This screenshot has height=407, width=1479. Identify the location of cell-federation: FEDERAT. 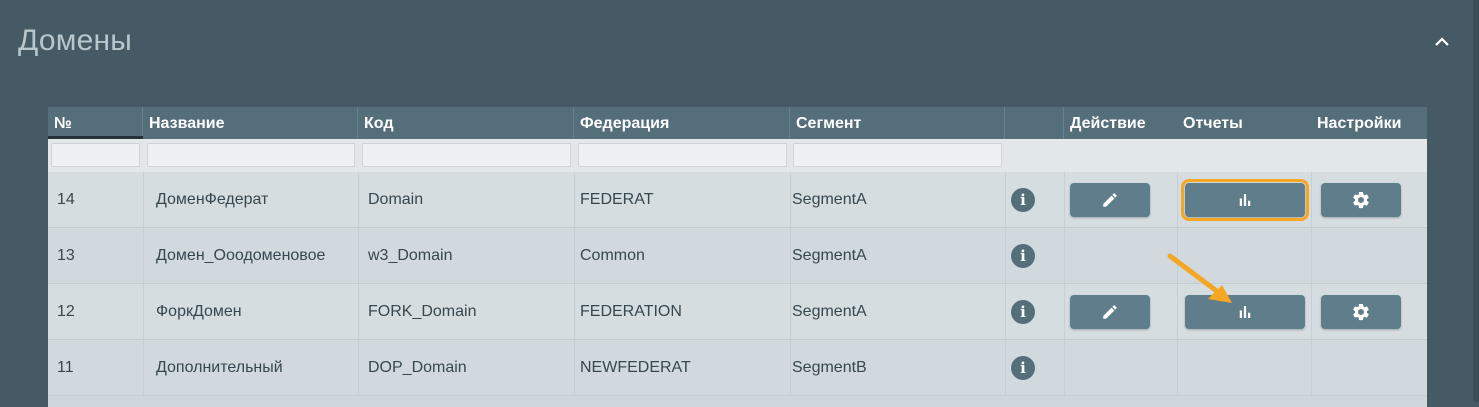
(617, 199).